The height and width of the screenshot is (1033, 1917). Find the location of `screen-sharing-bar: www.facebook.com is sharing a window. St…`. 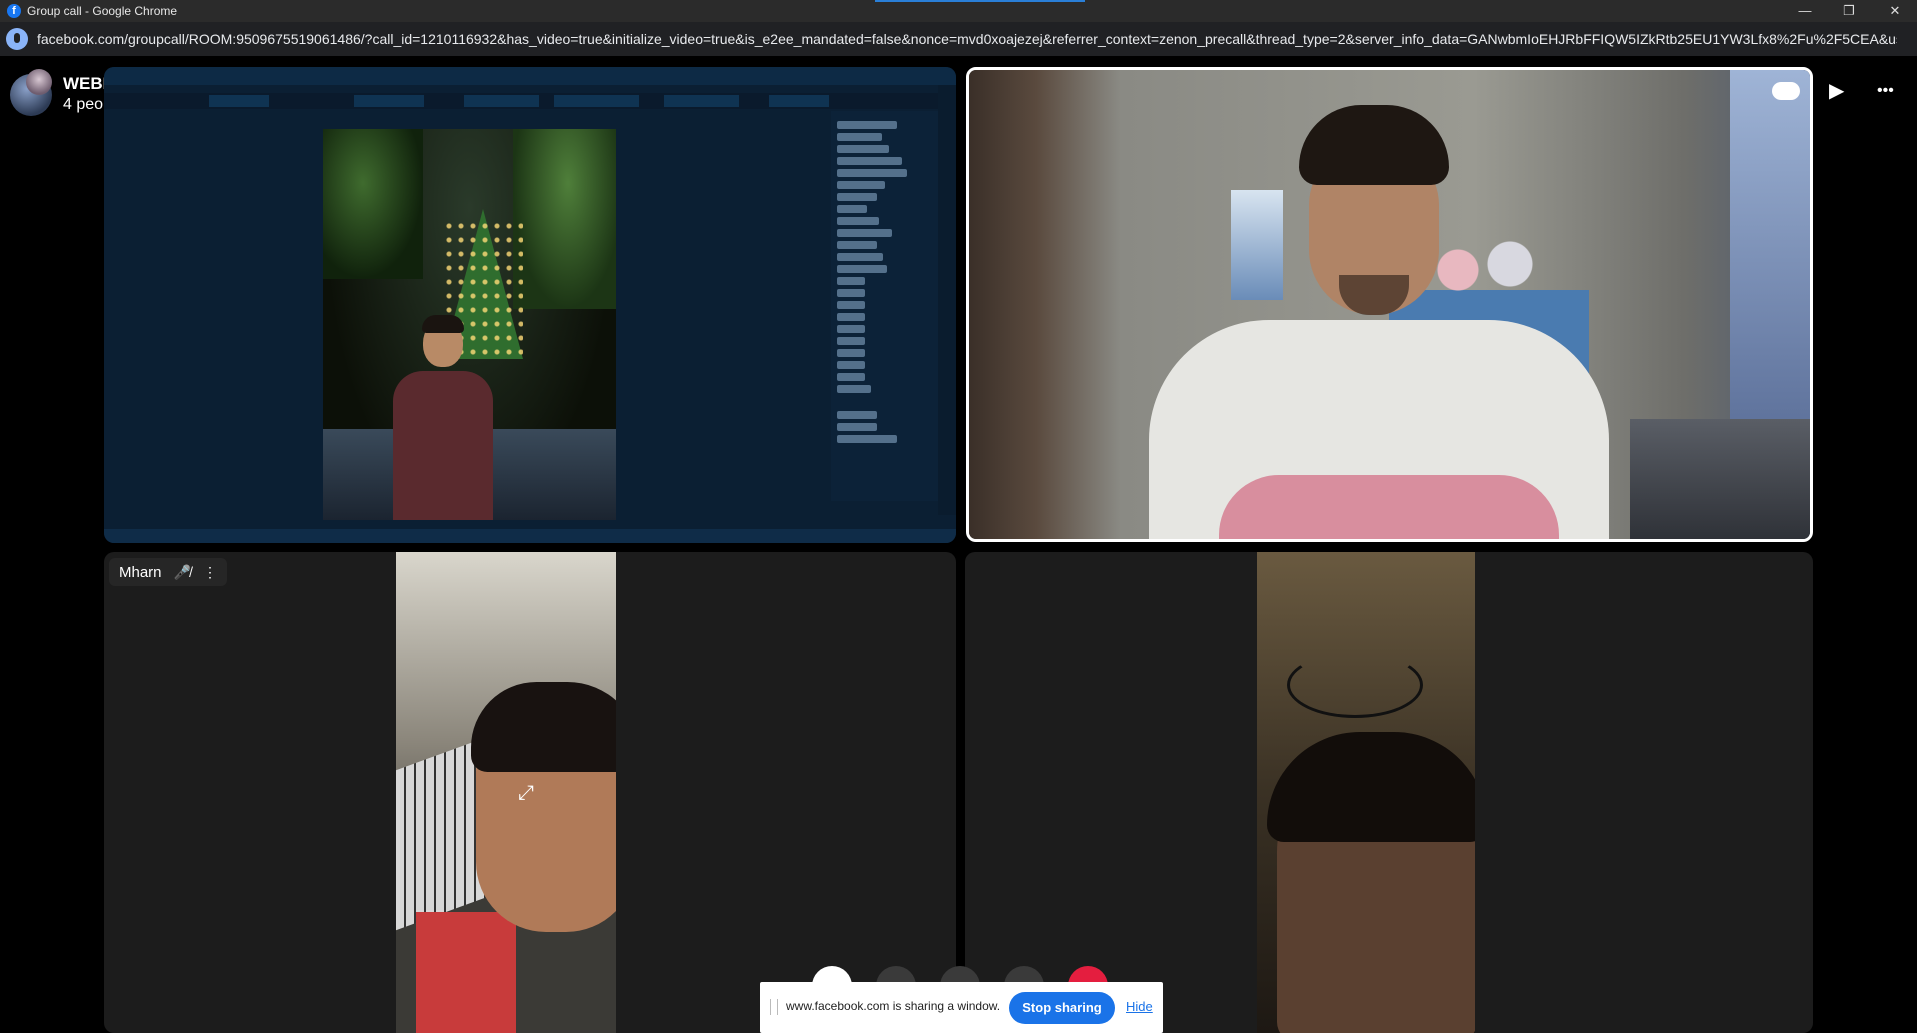

screen-sharing-bar: www.facebook.com is sharing a window. St… is located at coordinates (961, 1007).